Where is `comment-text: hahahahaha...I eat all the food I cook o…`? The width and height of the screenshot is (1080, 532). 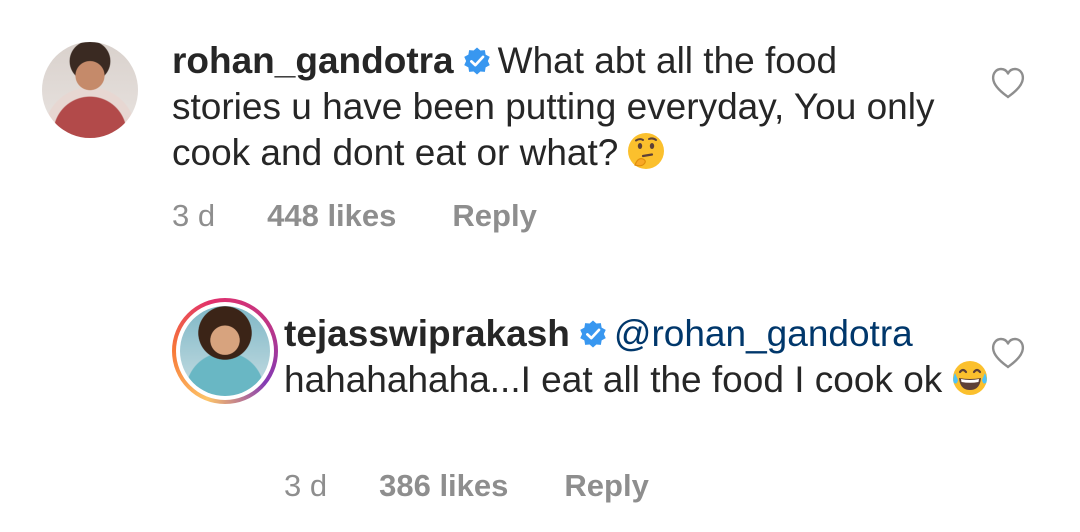 comment-text: hahahahaha...I eat all the food I cook o… is located at coordinates (613, 379).